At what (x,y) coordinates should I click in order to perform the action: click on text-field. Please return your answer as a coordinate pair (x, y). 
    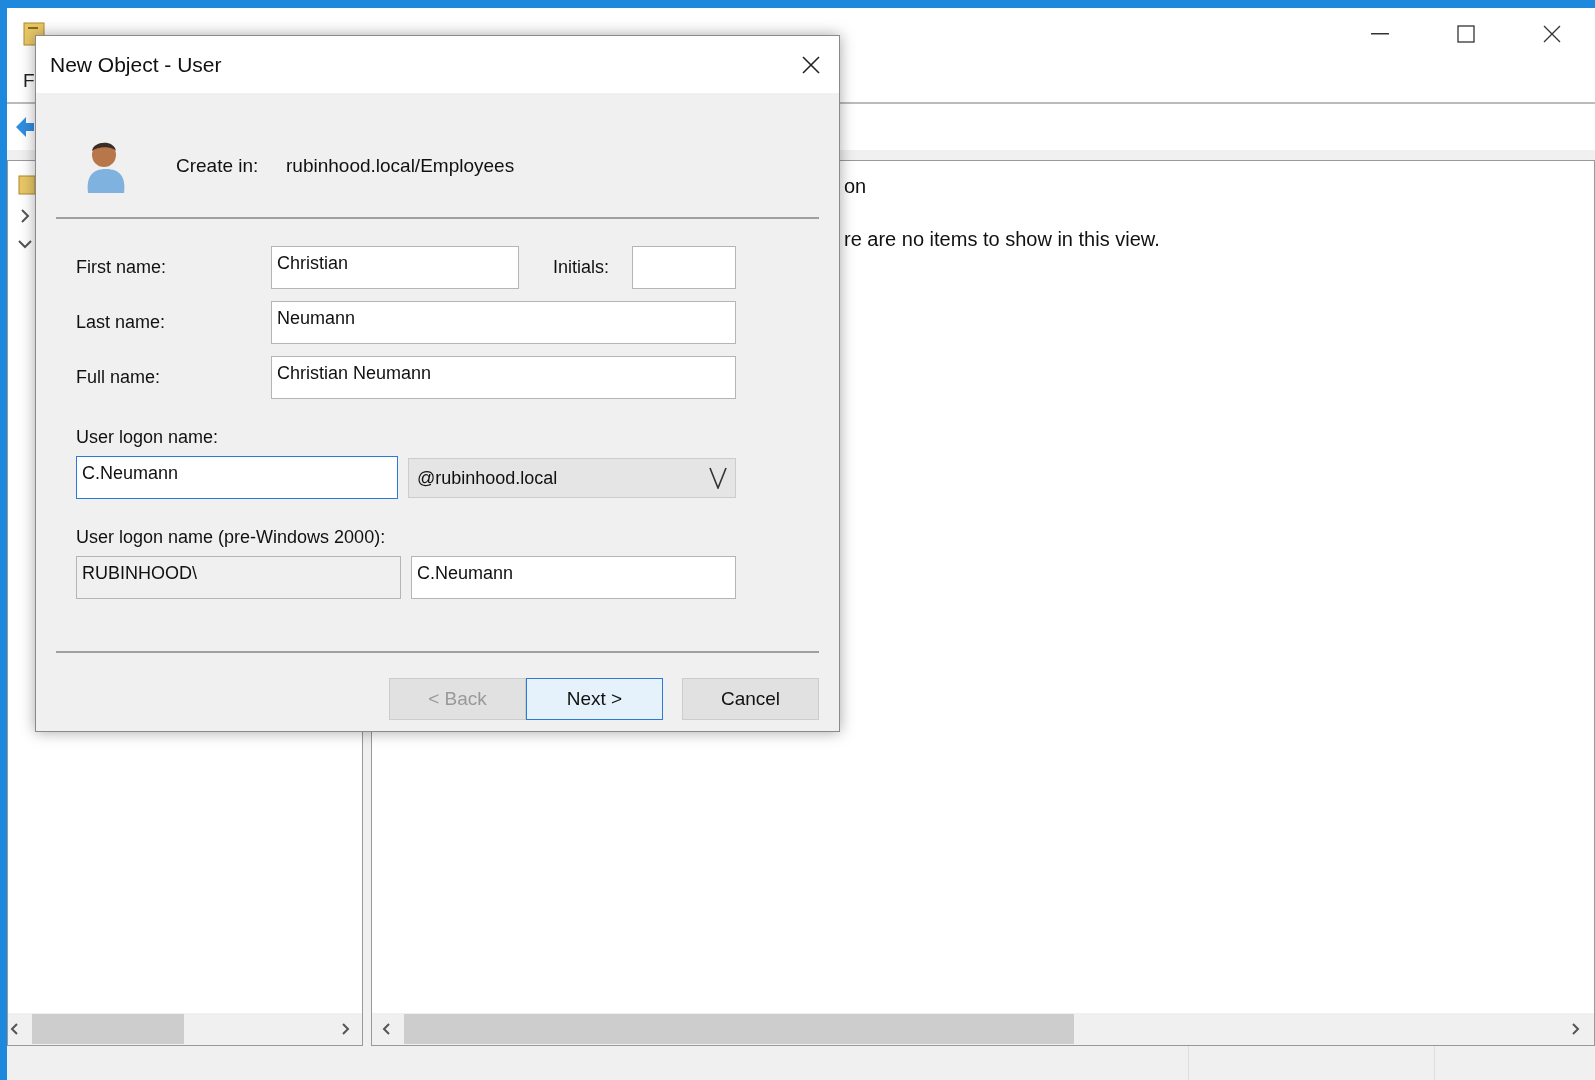
    Looking at the image, I should click on (684, 267).